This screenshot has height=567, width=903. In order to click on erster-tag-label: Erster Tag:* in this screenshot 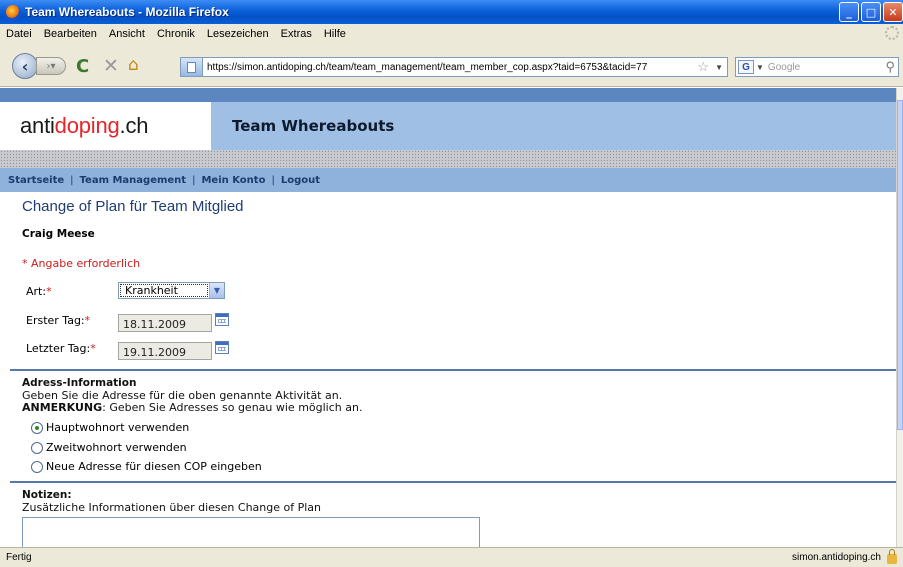, I will do `click(58, 320)`.